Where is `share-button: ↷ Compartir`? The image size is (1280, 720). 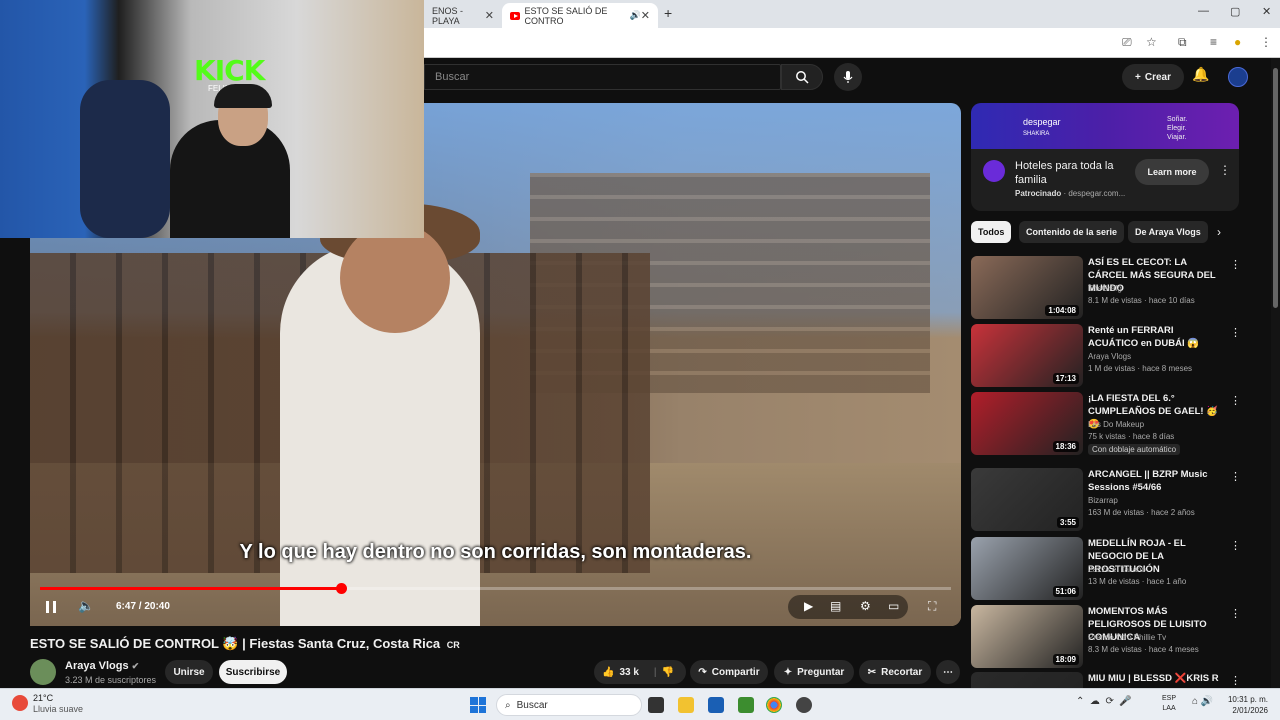 share-button: ↷ Compartir is located at coordinates (729, 672).